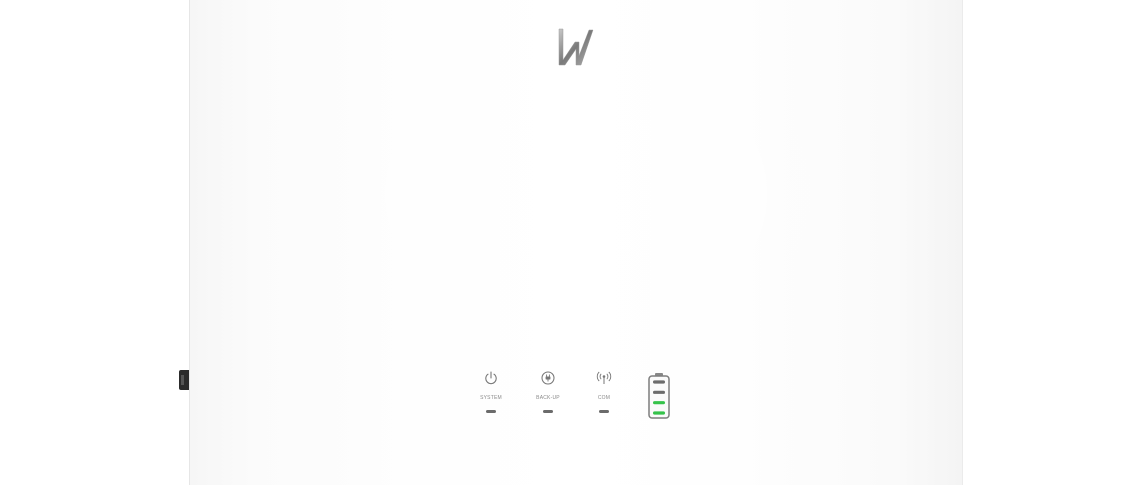  What do you see at coordinates (659, 396) in the screenshot?
I see `battery-level-icon` at bounding box center [659, 396].